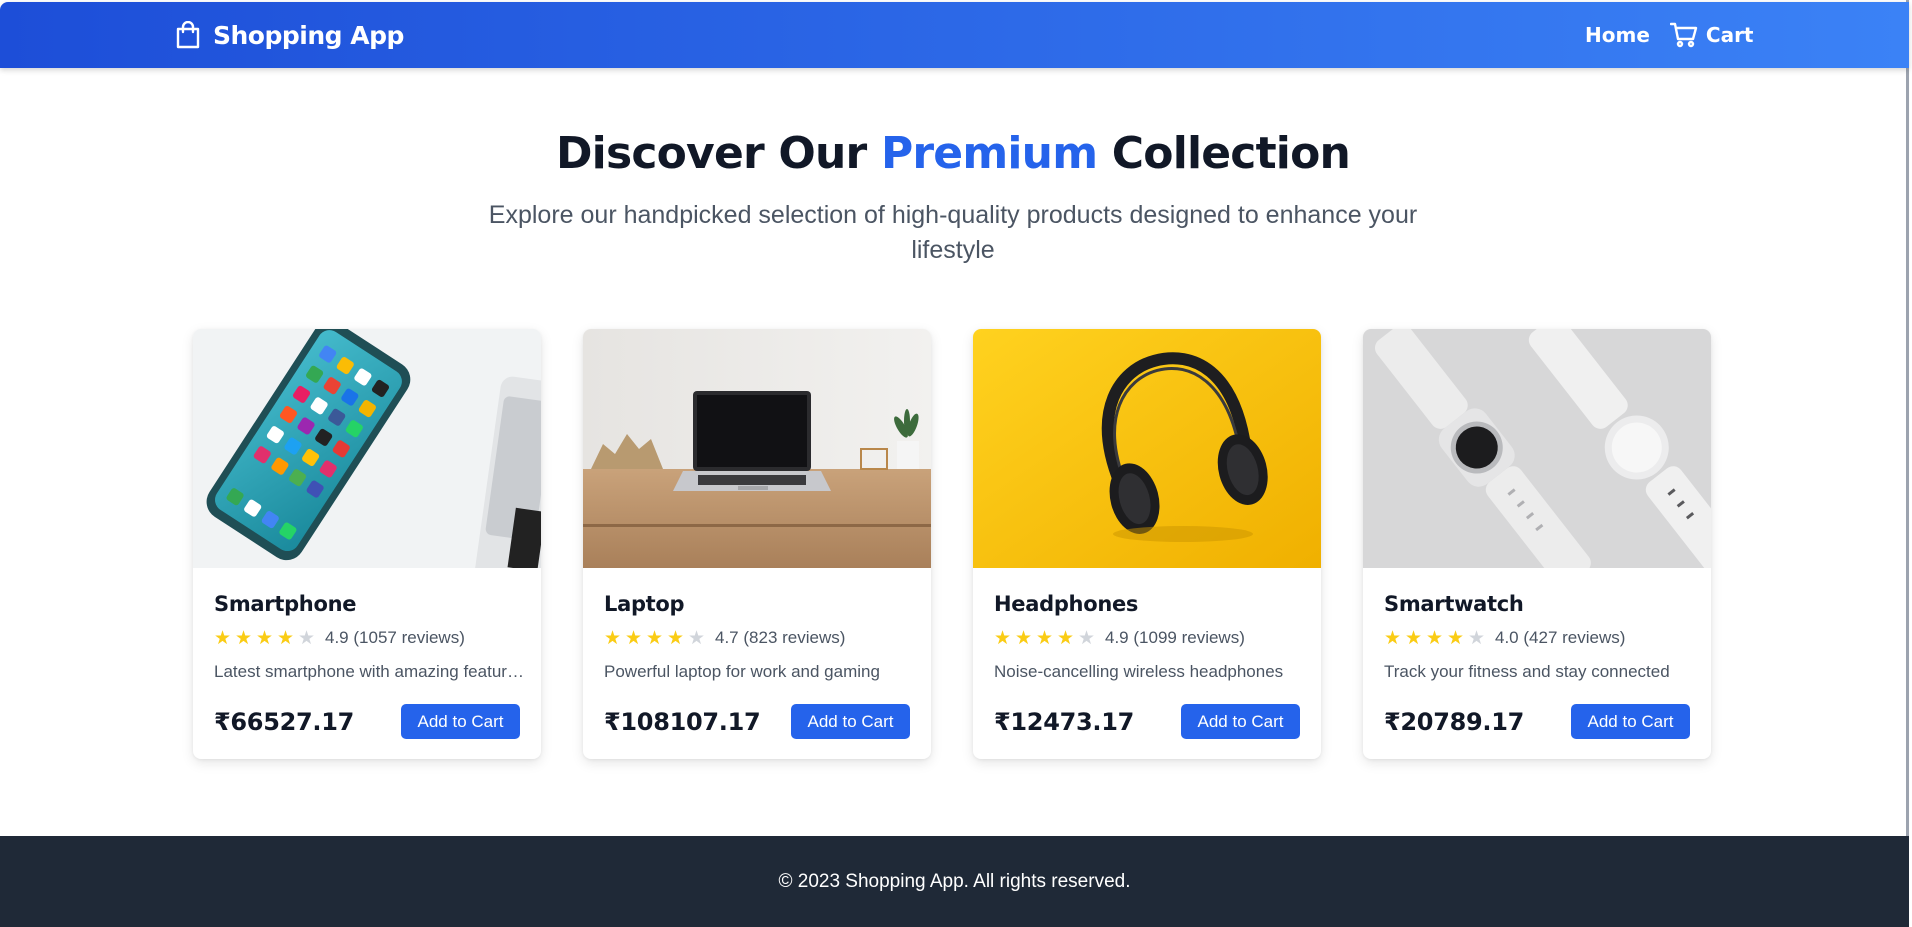 The width and height of the screenshot is (1912, 927). I want to click on hero-title: Discover Our Premium Collection, so click(953, 153).